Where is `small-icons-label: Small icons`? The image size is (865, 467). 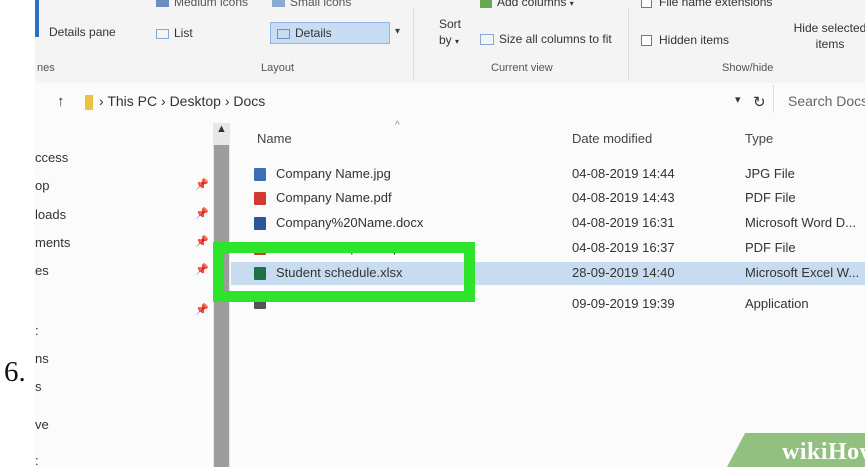
small-icons-label: Small icons is located at coordinates (321, 4).